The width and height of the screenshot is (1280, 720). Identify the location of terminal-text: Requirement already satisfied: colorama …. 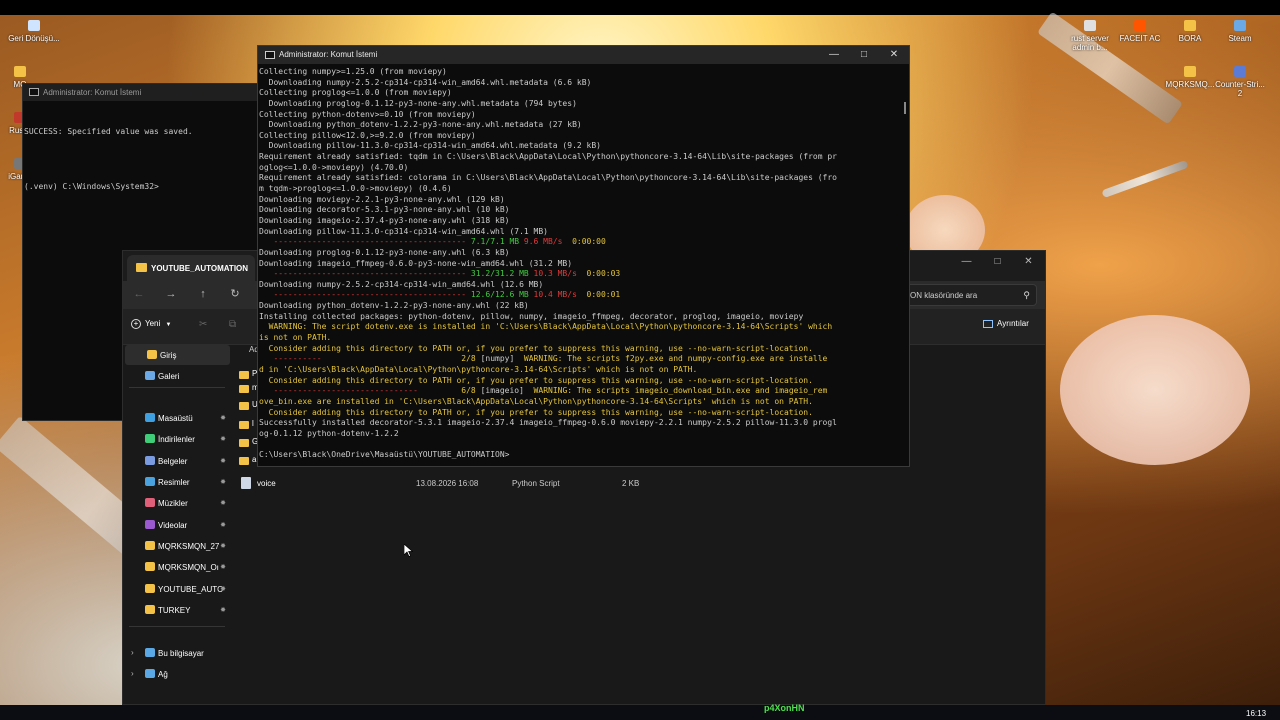
(548, 178).